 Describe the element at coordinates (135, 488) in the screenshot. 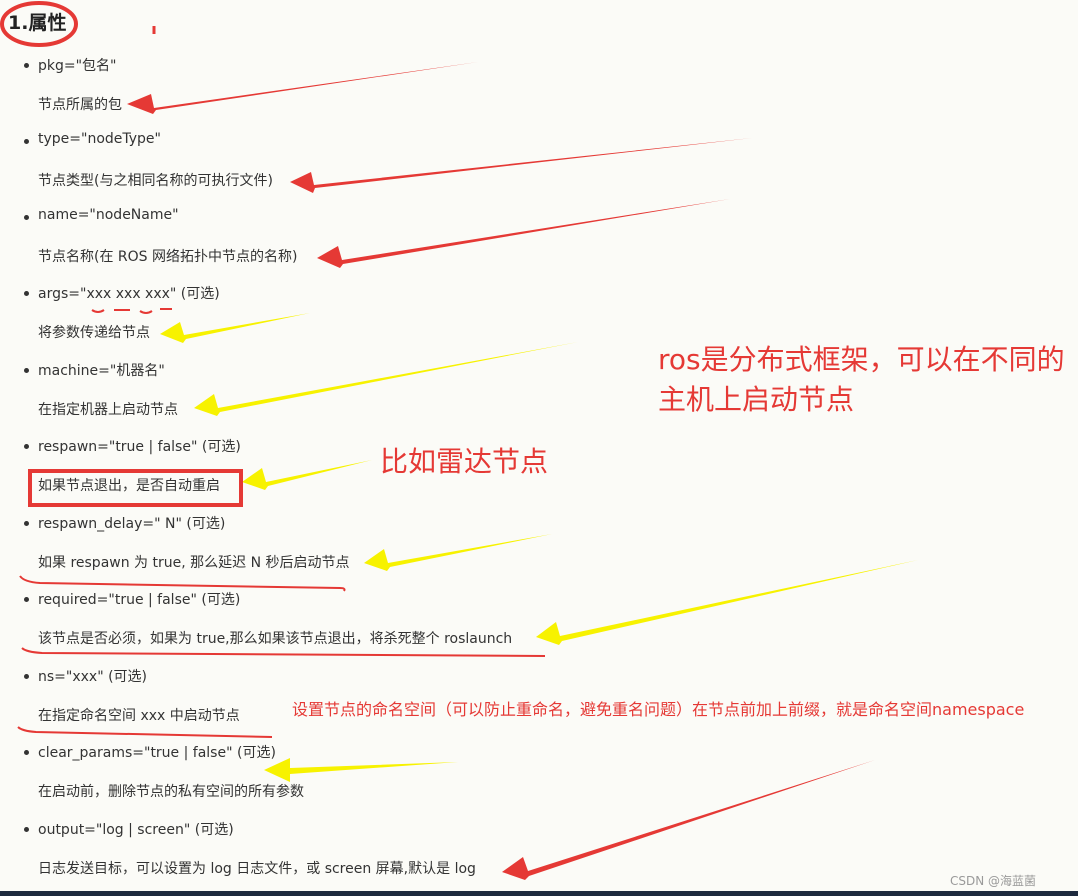

I see `highlight-box` at that location.